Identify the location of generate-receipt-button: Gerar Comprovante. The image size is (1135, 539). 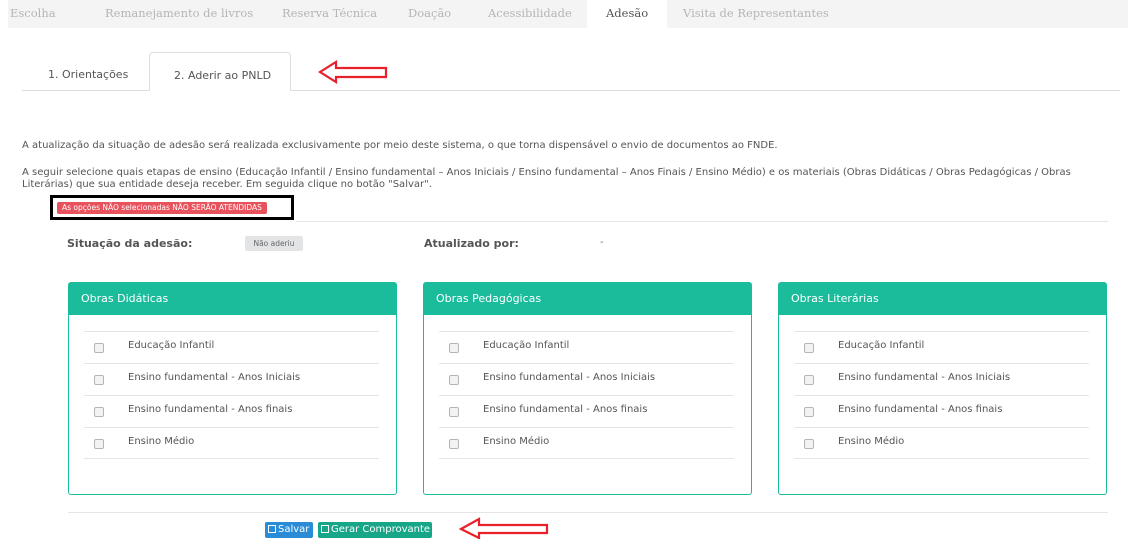
(375, 530).